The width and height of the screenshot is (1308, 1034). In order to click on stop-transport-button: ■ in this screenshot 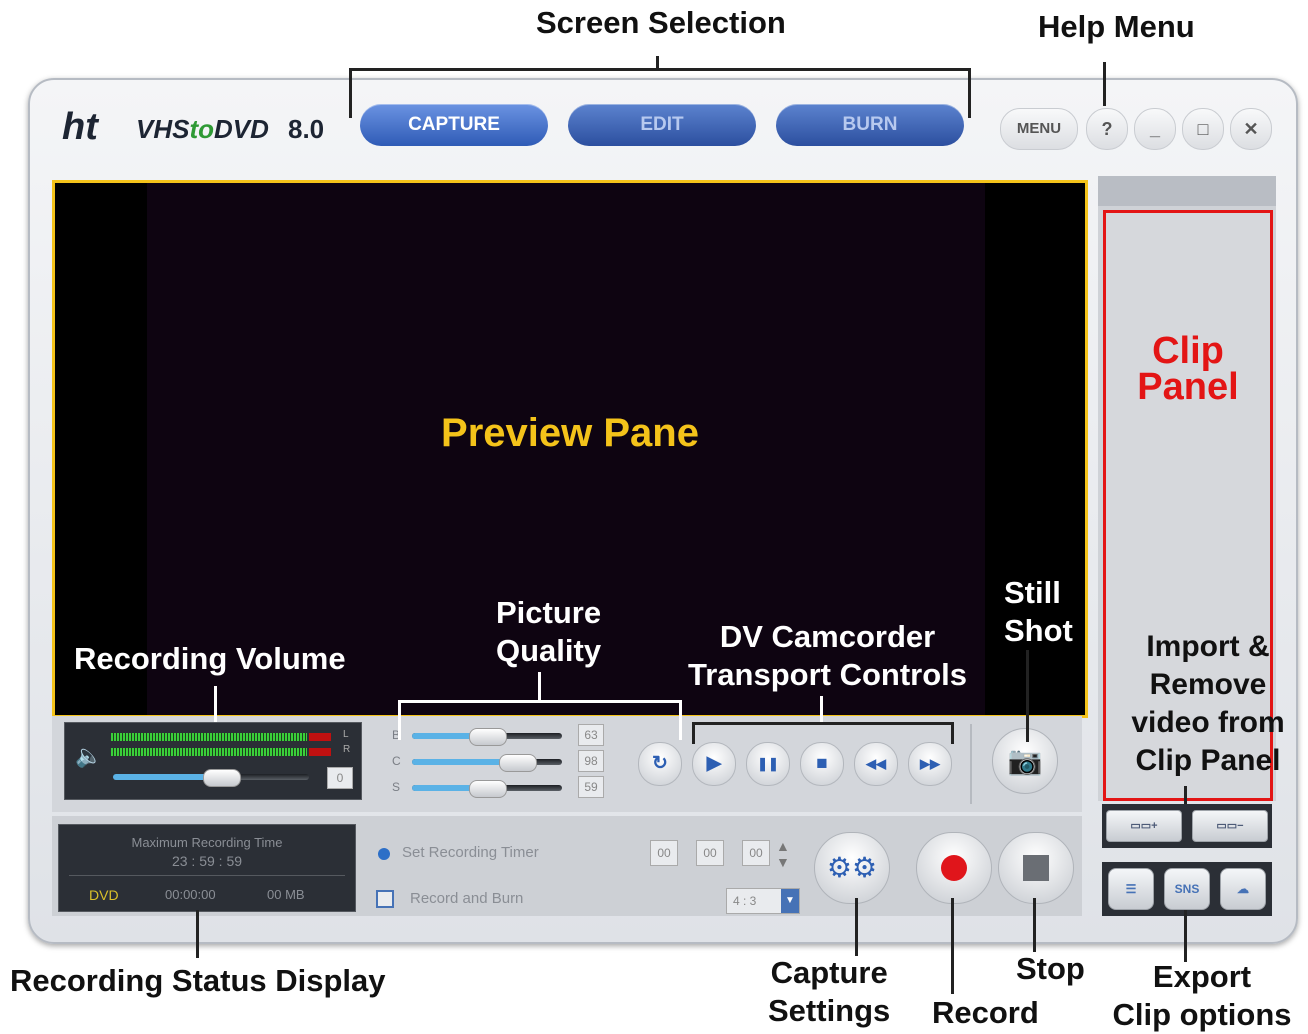, I will do `click(822, 764)`.